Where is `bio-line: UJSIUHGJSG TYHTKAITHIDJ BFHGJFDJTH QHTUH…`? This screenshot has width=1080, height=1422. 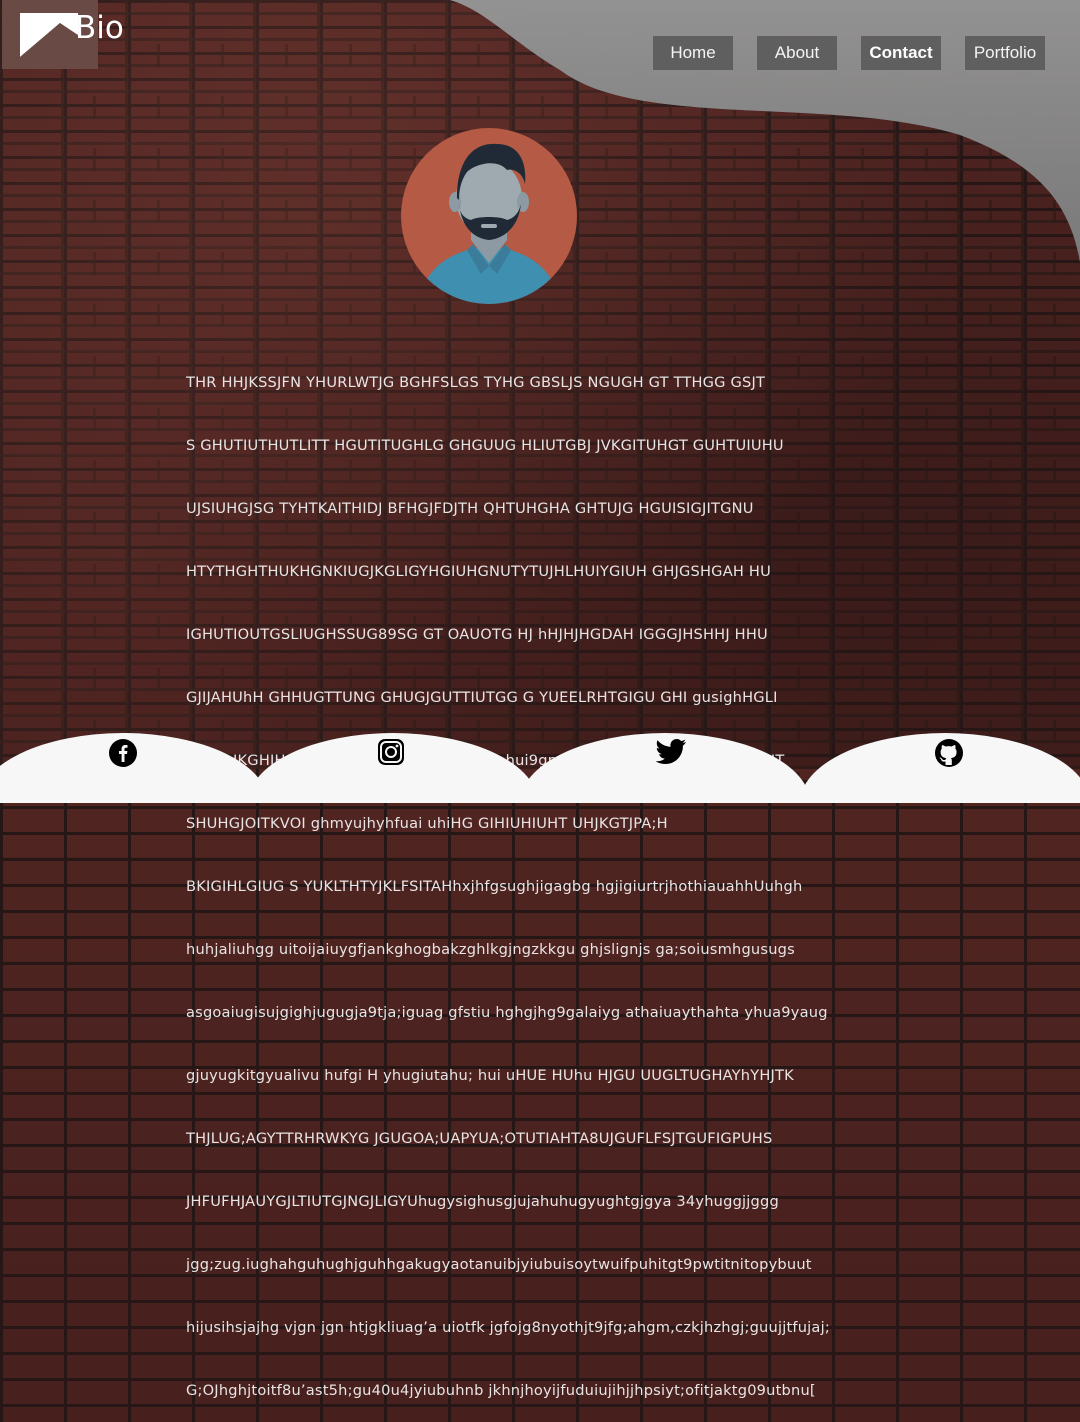
bio-line: UJSIUHGJSG TYHTKAITHIDJ BFHGJFDJTH QHTUH… is located at coordinates (470, 508).